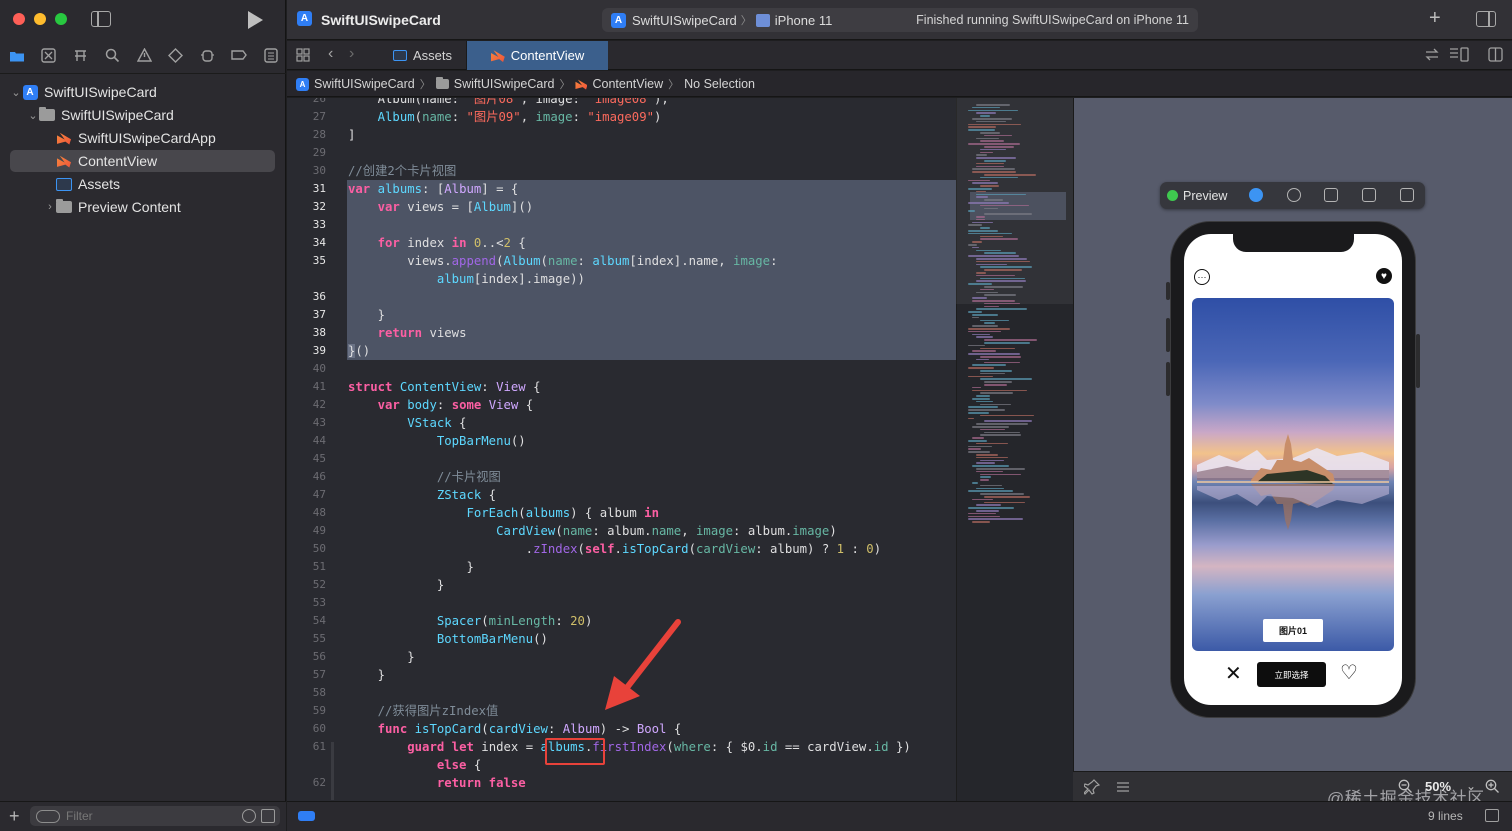  Describe the element at coordinates (14, 816) in the screenshot. I see `add-file-button: +` at that location.